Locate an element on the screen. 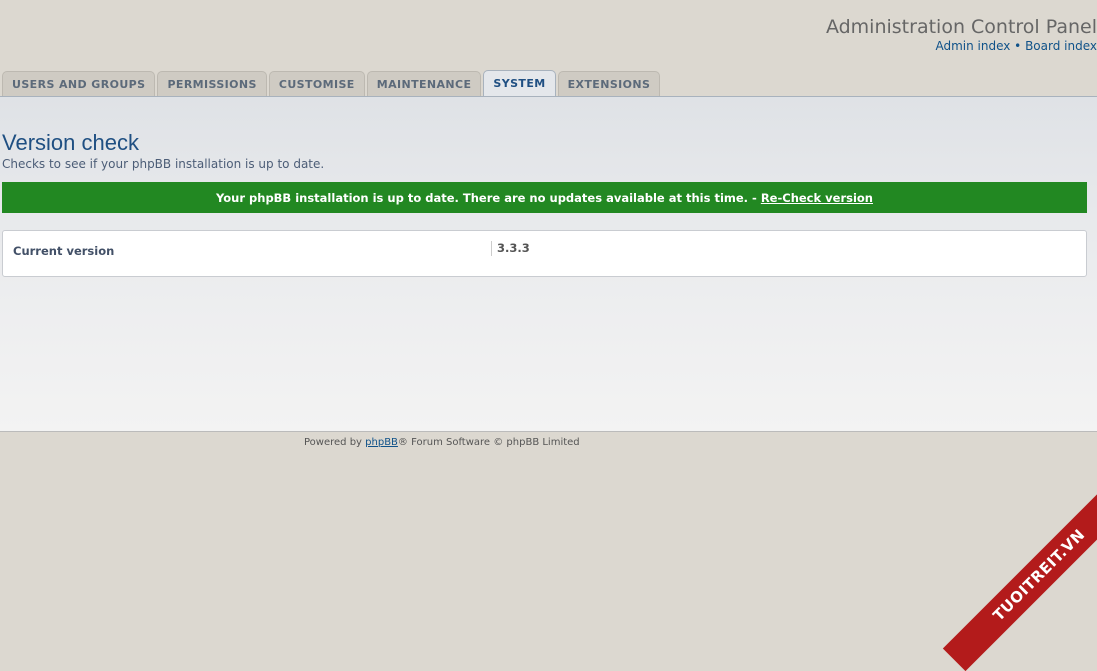 This screenshot has width=1097, height=671. current-version-value: 3.3.3 is located at coordinates (513, 248).